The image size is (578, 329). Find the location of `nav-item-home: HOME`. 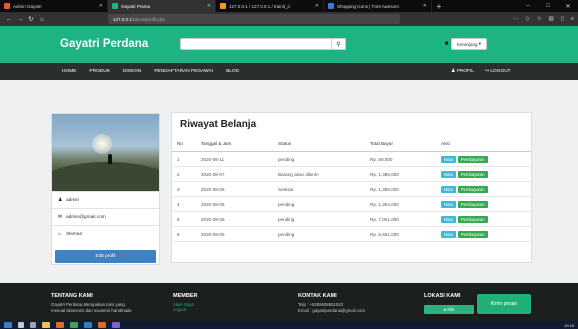

nav-item-home: HOME is located at coordinates (69, 71).